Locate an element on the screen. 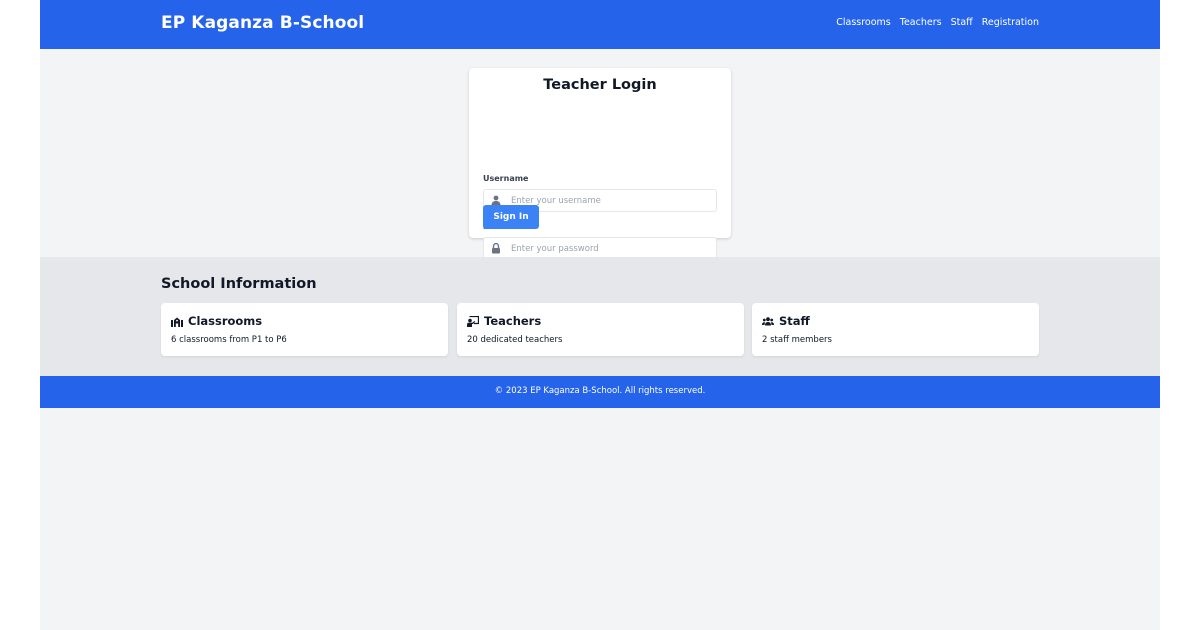  lock-icon is located at coordinates (496, 248).